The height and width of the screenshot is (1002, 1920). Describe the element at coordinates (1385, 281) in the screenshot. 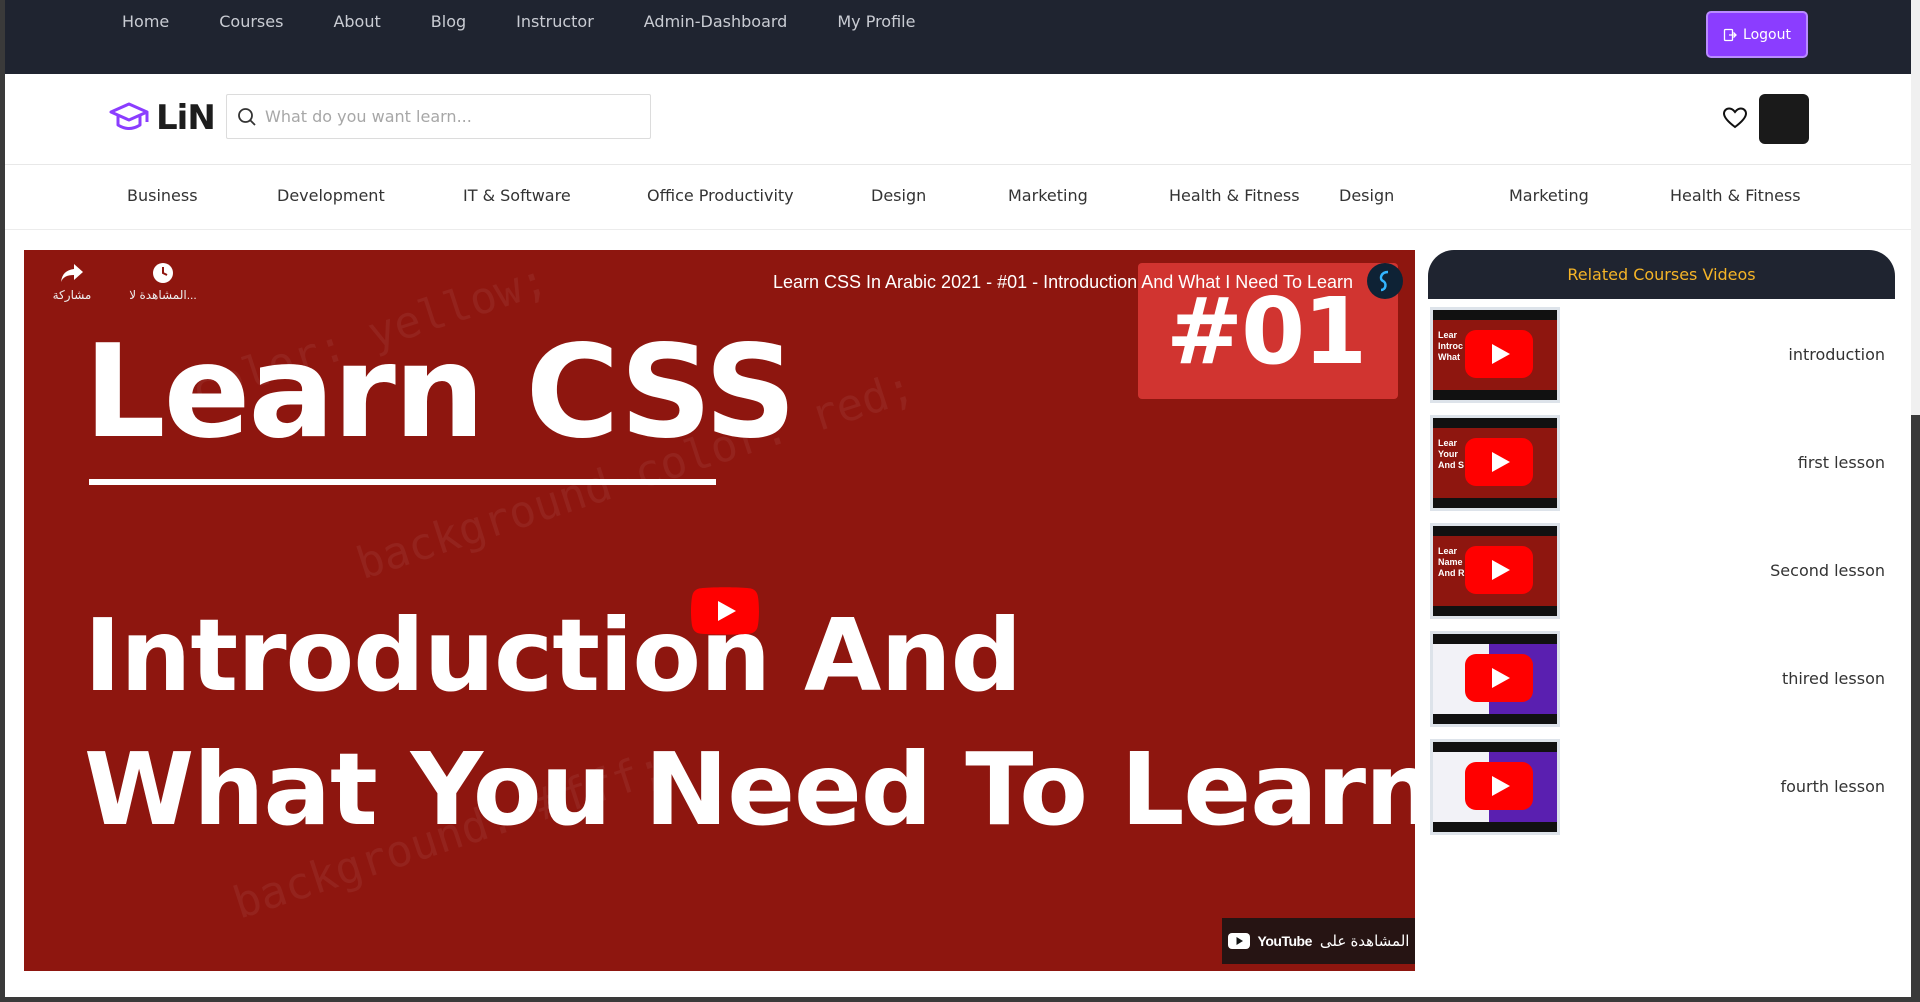

I see `channel-avatar-icon` at that location.